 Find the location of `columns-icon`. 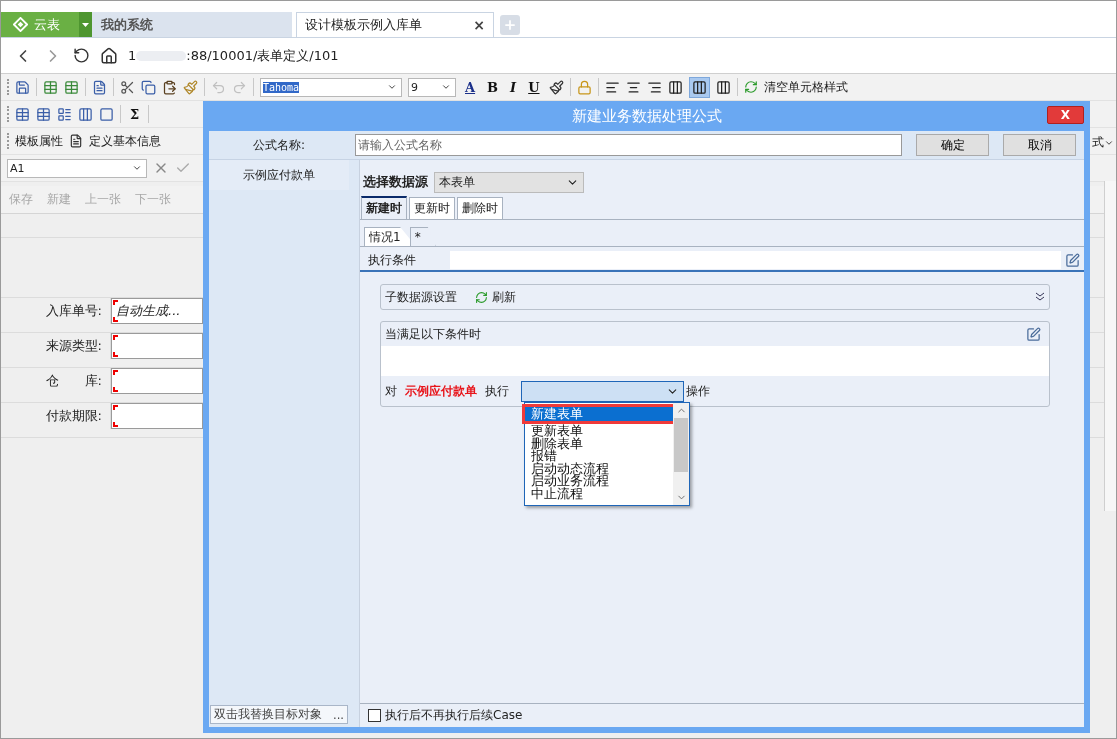

columns-icon is located at coordinates (85, 114).